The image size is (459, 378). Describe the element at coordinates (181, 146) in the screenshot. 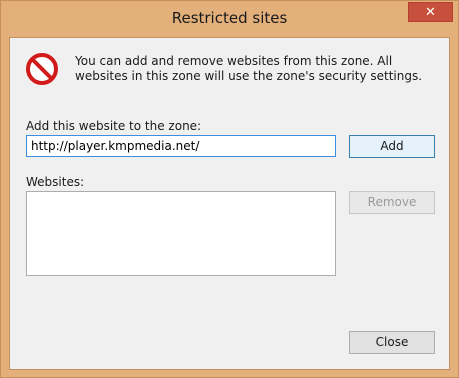

I see `website-url-input` at that location.